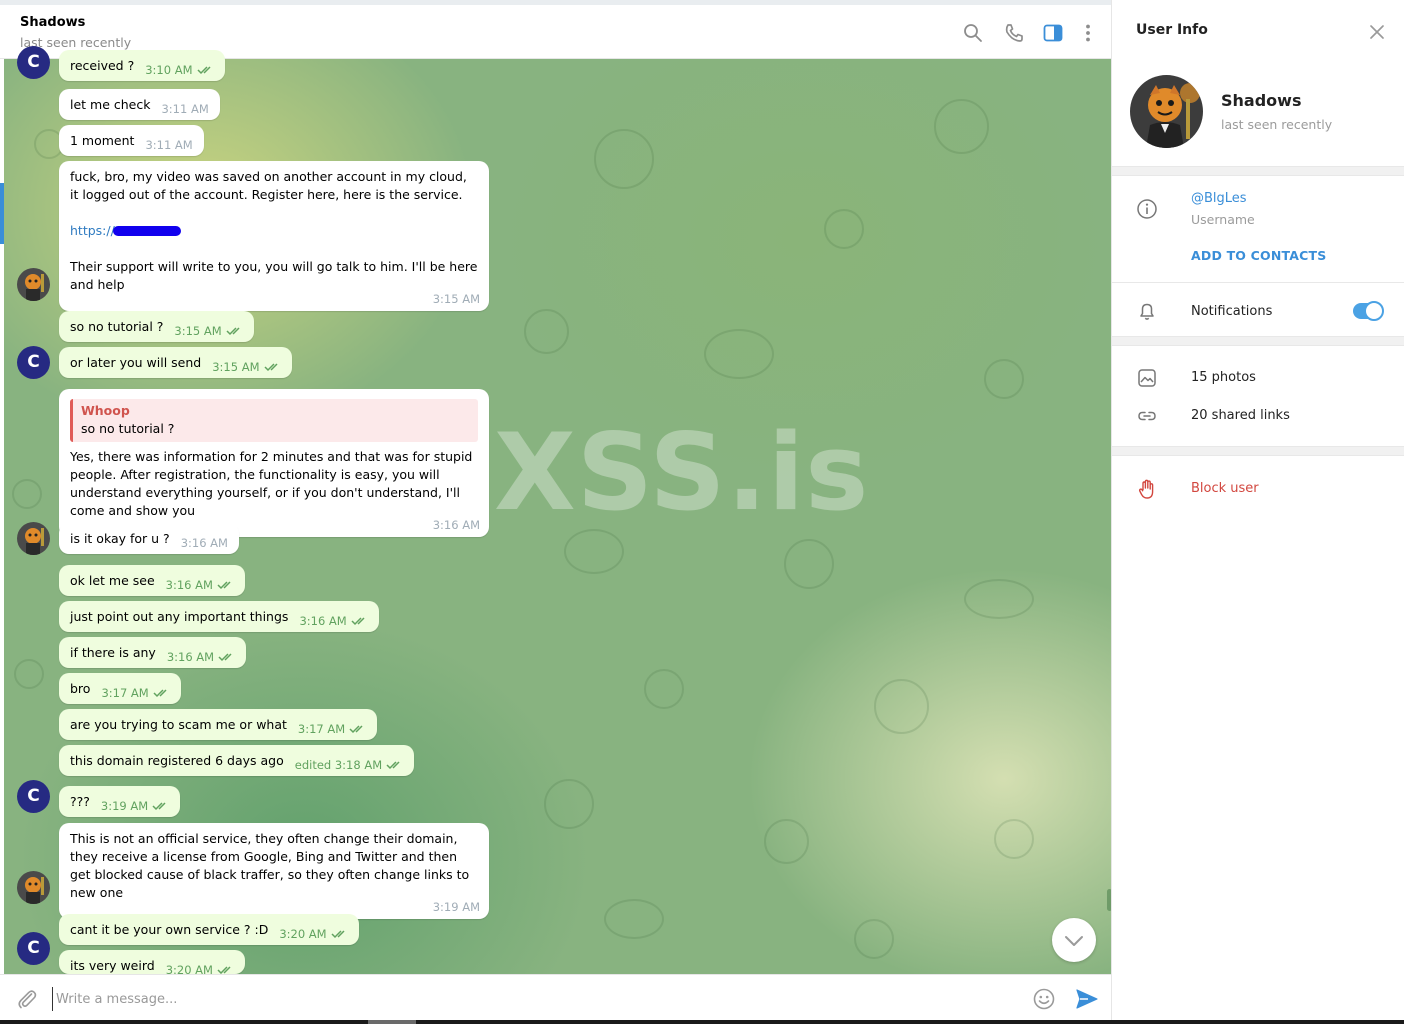 Image resolution: width=1404 pixels, height=1024 pixels. Describe the element at coordinates (1053, 33) in the screenshot. I see `sidebar-toggle-icon` at that location.